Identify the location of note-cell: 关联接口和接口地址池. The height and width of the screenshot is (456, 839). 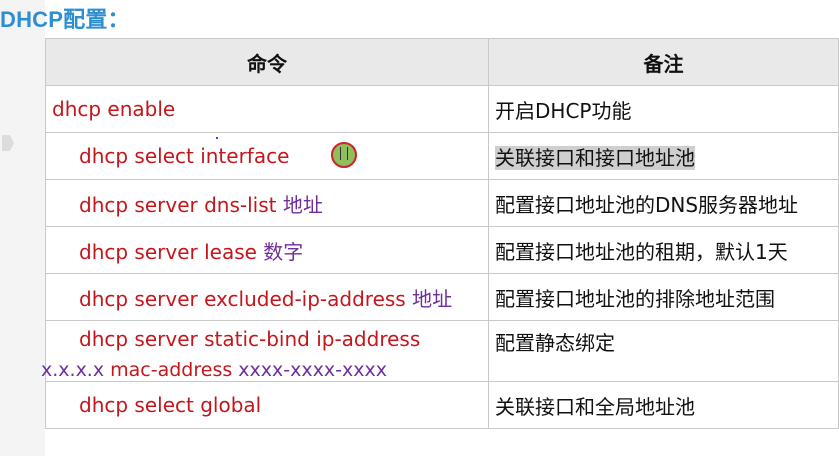
(663, 156).